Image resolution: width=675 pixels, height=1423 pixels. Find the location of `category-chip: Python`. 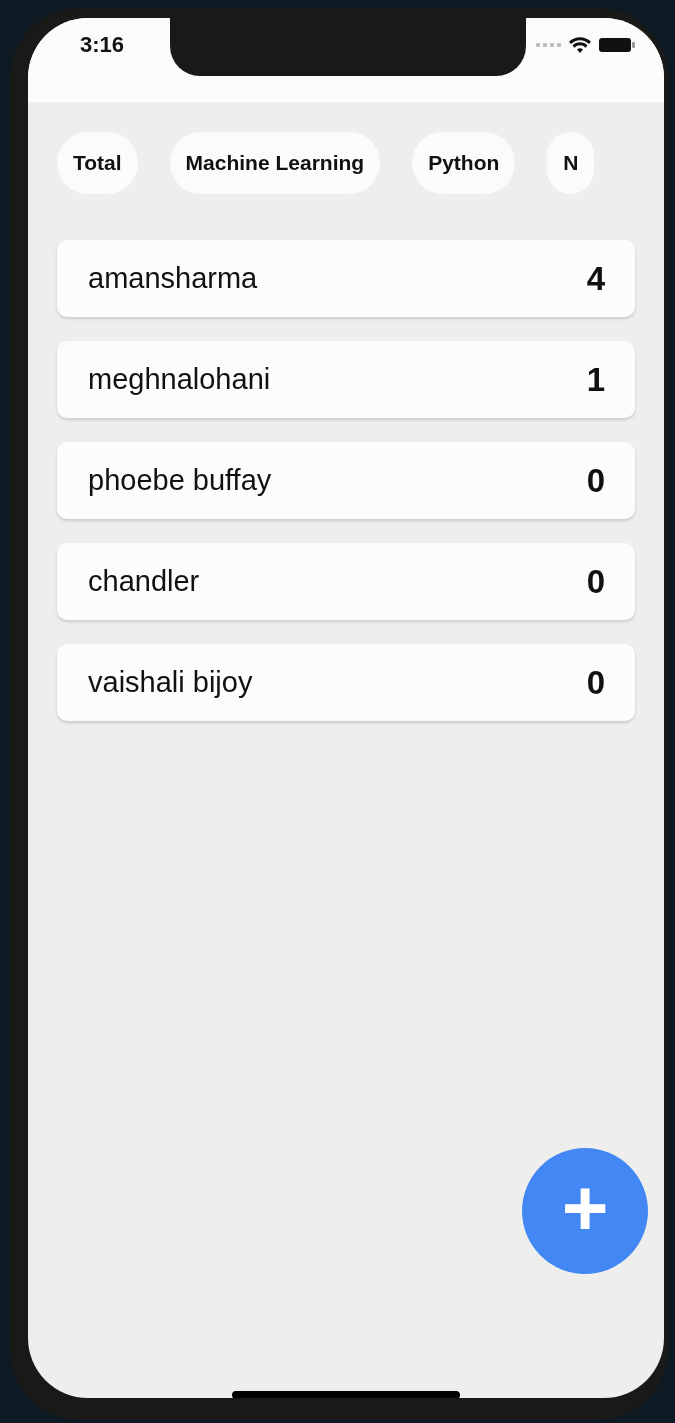

category-chip: Python is located at coordinates (464, 163).